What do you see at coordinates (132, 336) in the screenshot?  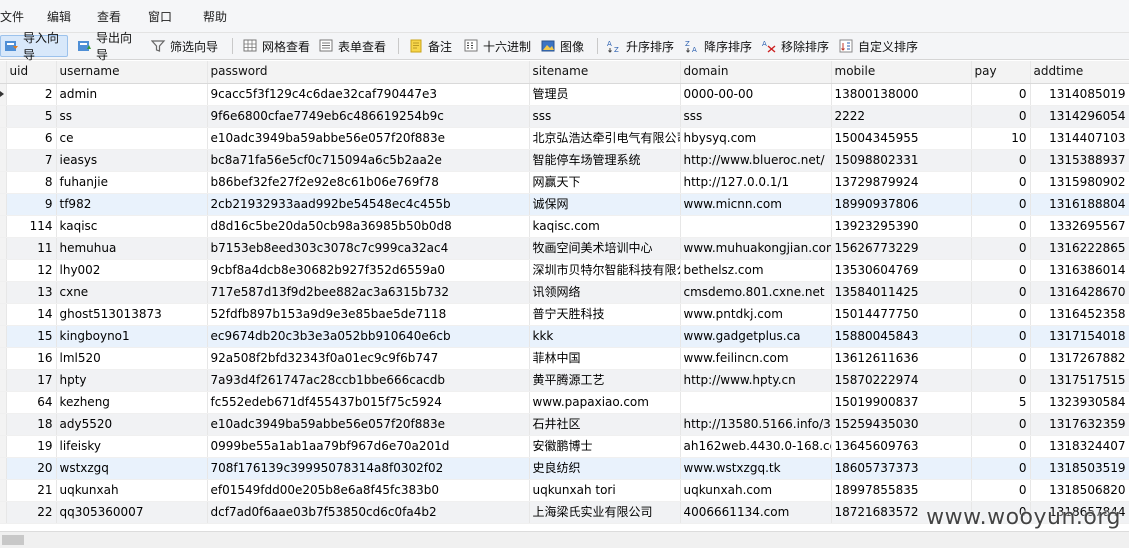 I see `cell-username: kingboyno1` at bounding box center [132, 336].